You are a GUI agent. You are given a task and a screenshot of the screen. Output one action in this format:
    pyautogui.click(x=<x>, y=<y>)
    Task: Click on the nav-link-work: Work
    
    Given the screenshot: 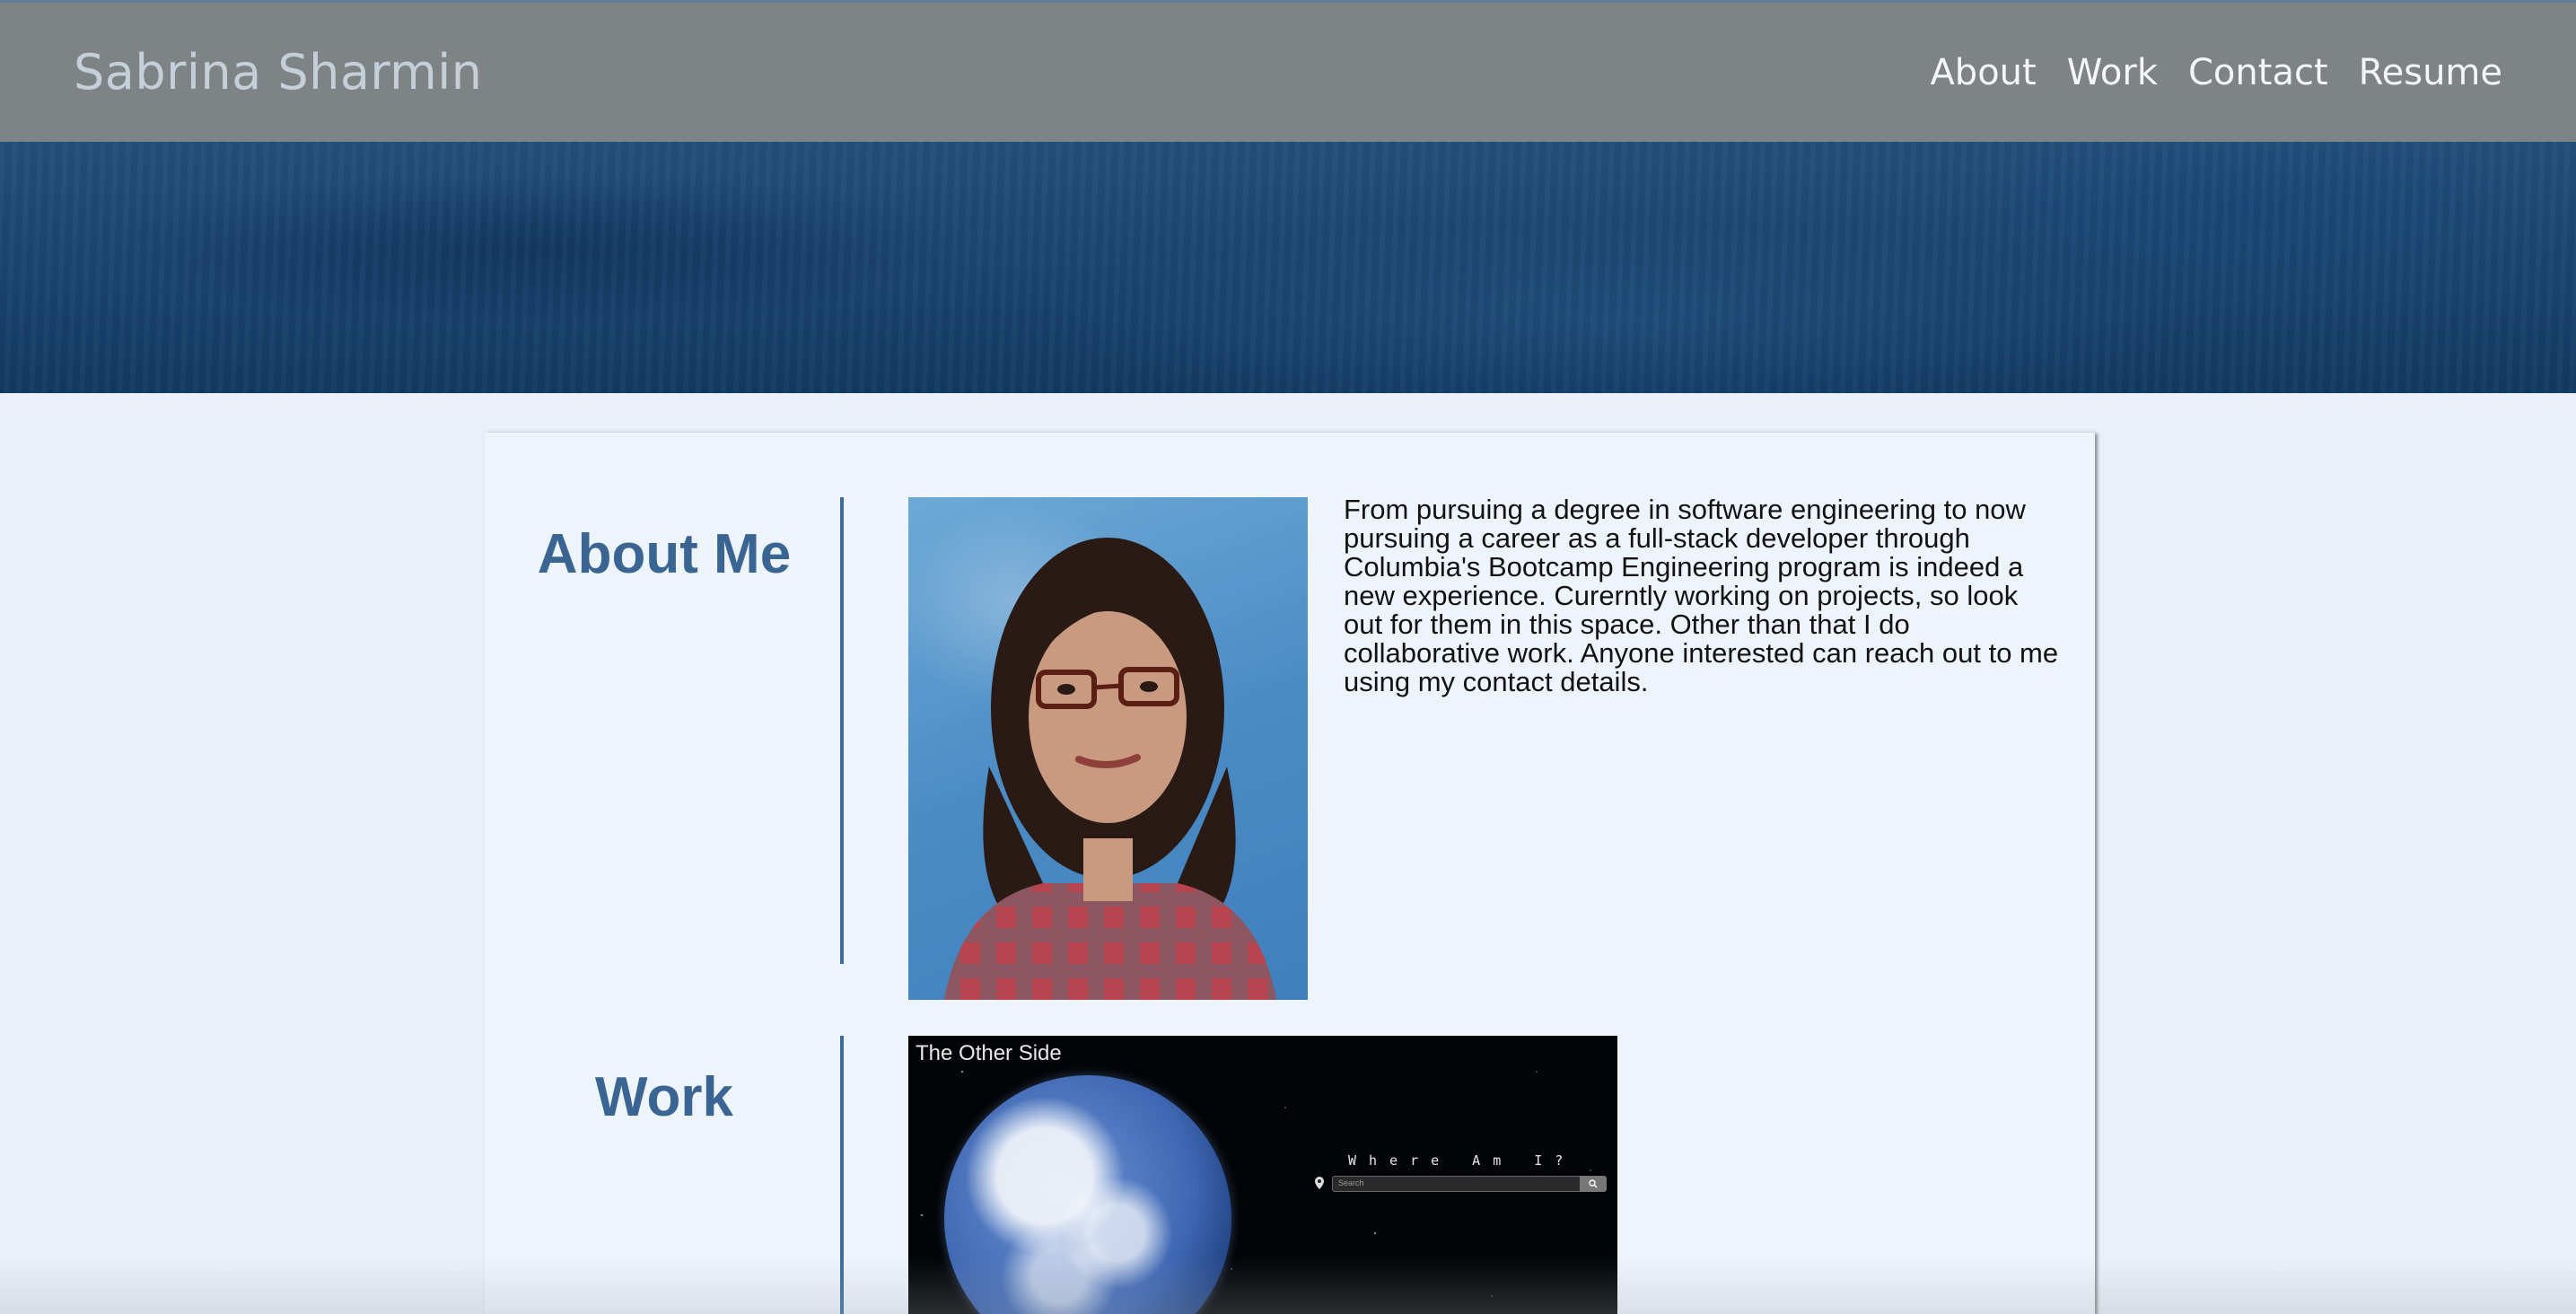 What is the action you would take?
    pyautogui.click(x=2112, y=72)
    